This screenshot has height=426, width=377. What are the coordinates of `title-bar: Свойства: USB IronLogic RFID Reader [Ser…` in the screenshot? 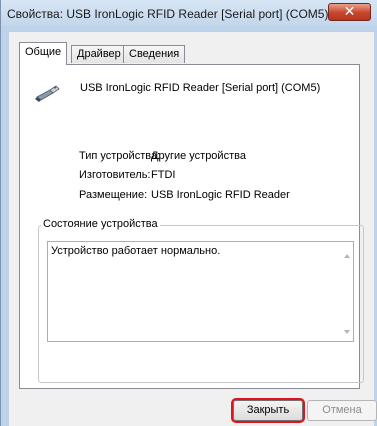 It's located at (189, 13).